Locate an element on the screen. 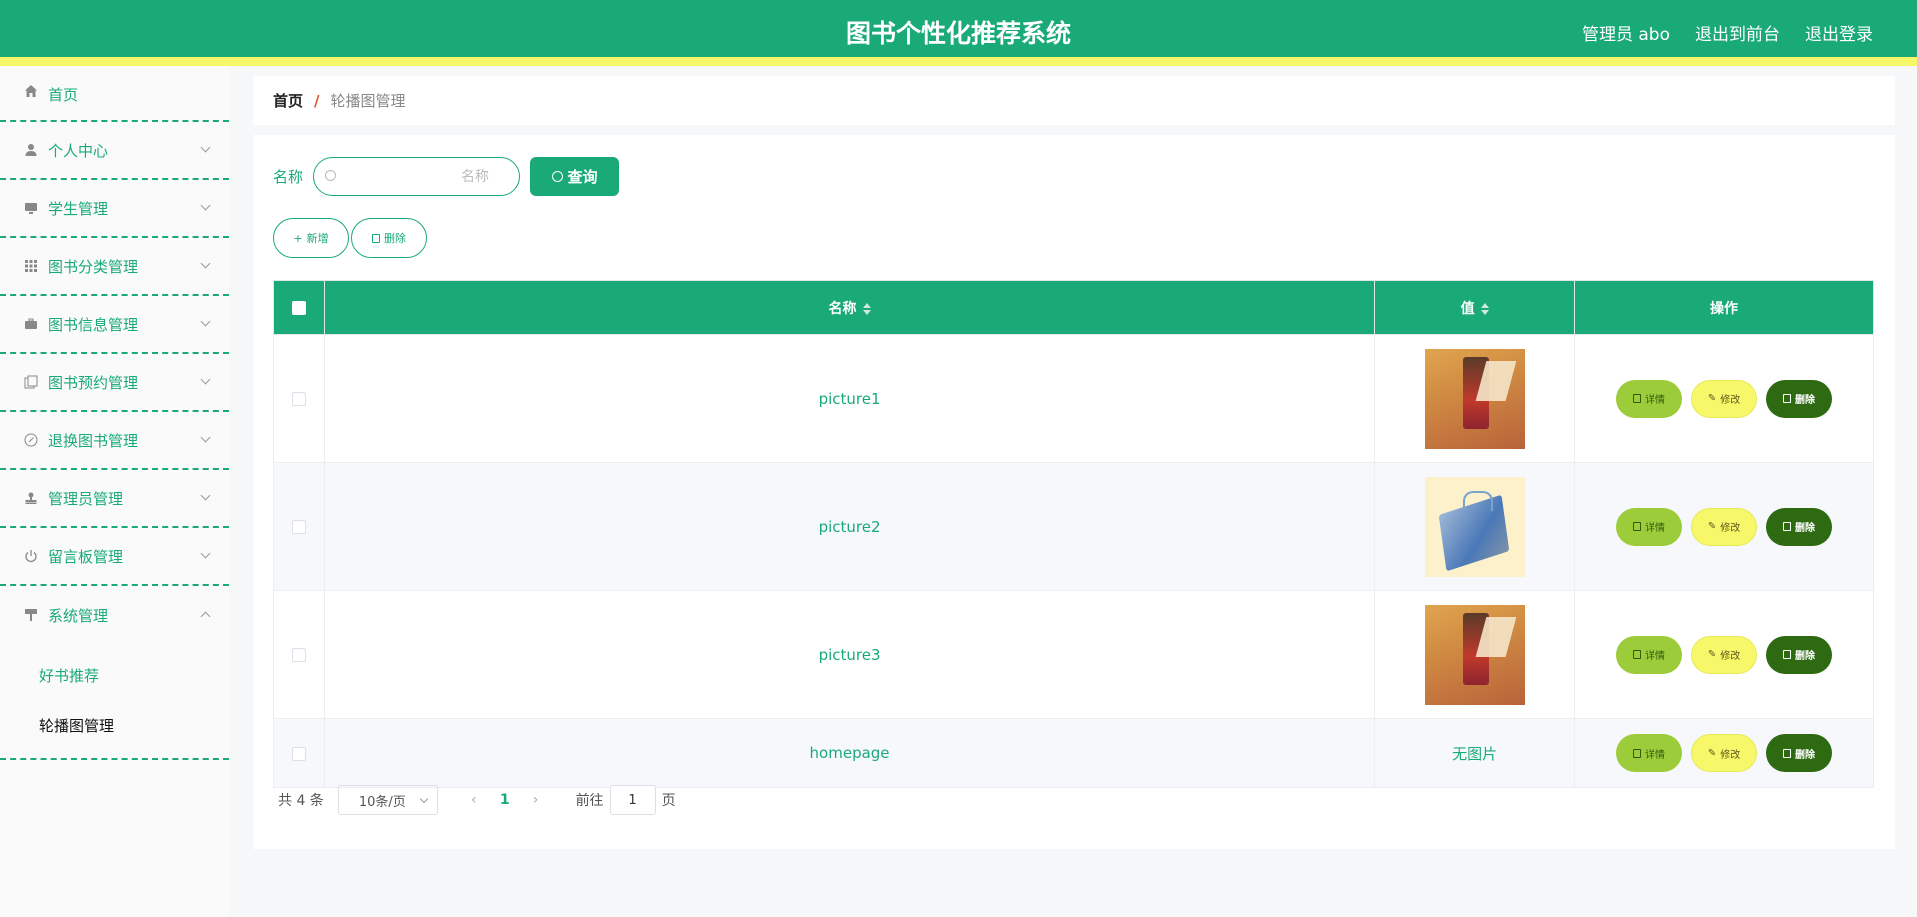 This screenshot has height=917, width=1917. column-header-label: 操作 is located at coordinates (1724, 308).